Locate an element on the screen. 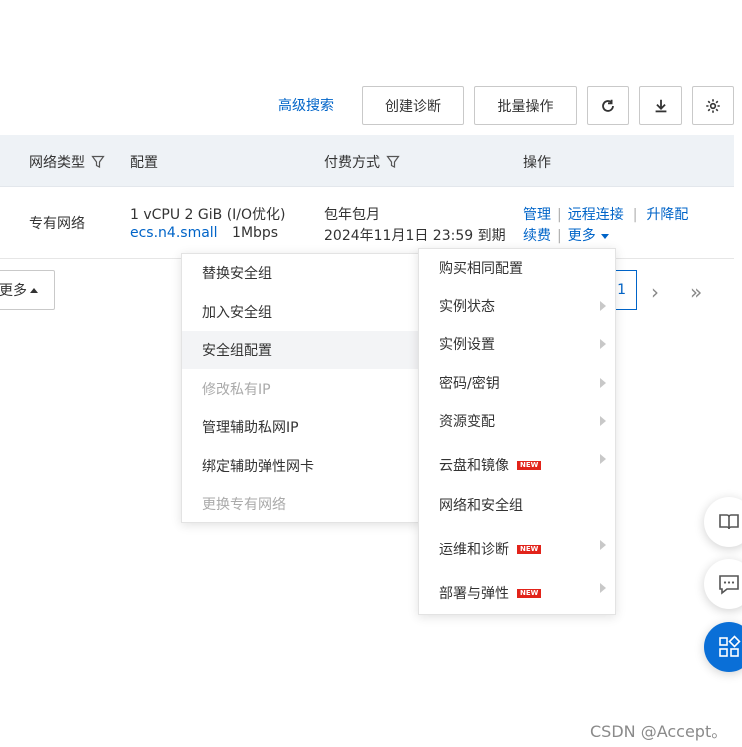 This screenshot has height=747, width=742. menu-item-label: 安全组配置 is located at coordinates (237, 351).